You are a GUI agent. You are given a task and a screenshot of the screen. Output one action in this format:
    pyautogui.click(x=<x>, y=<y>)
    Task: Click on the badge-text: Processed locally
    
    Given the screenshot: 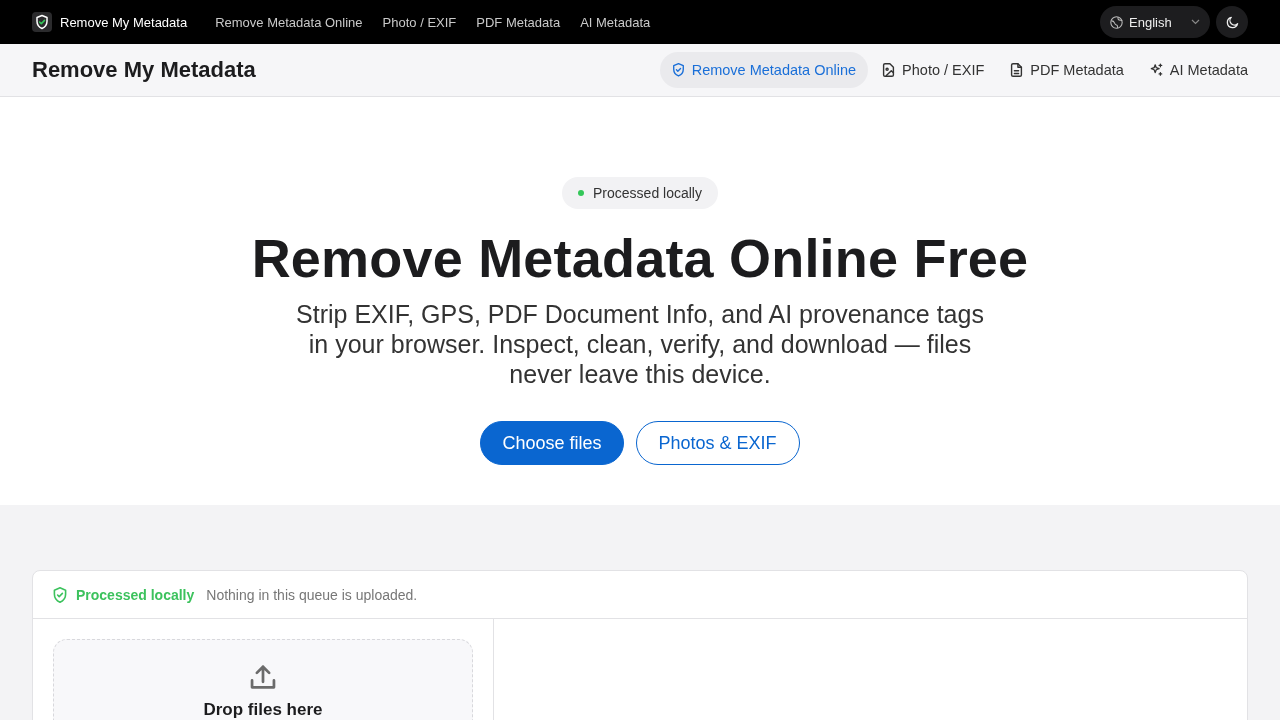 What is the action you would take?
    pyautogui.click(x=647, y=193)
    